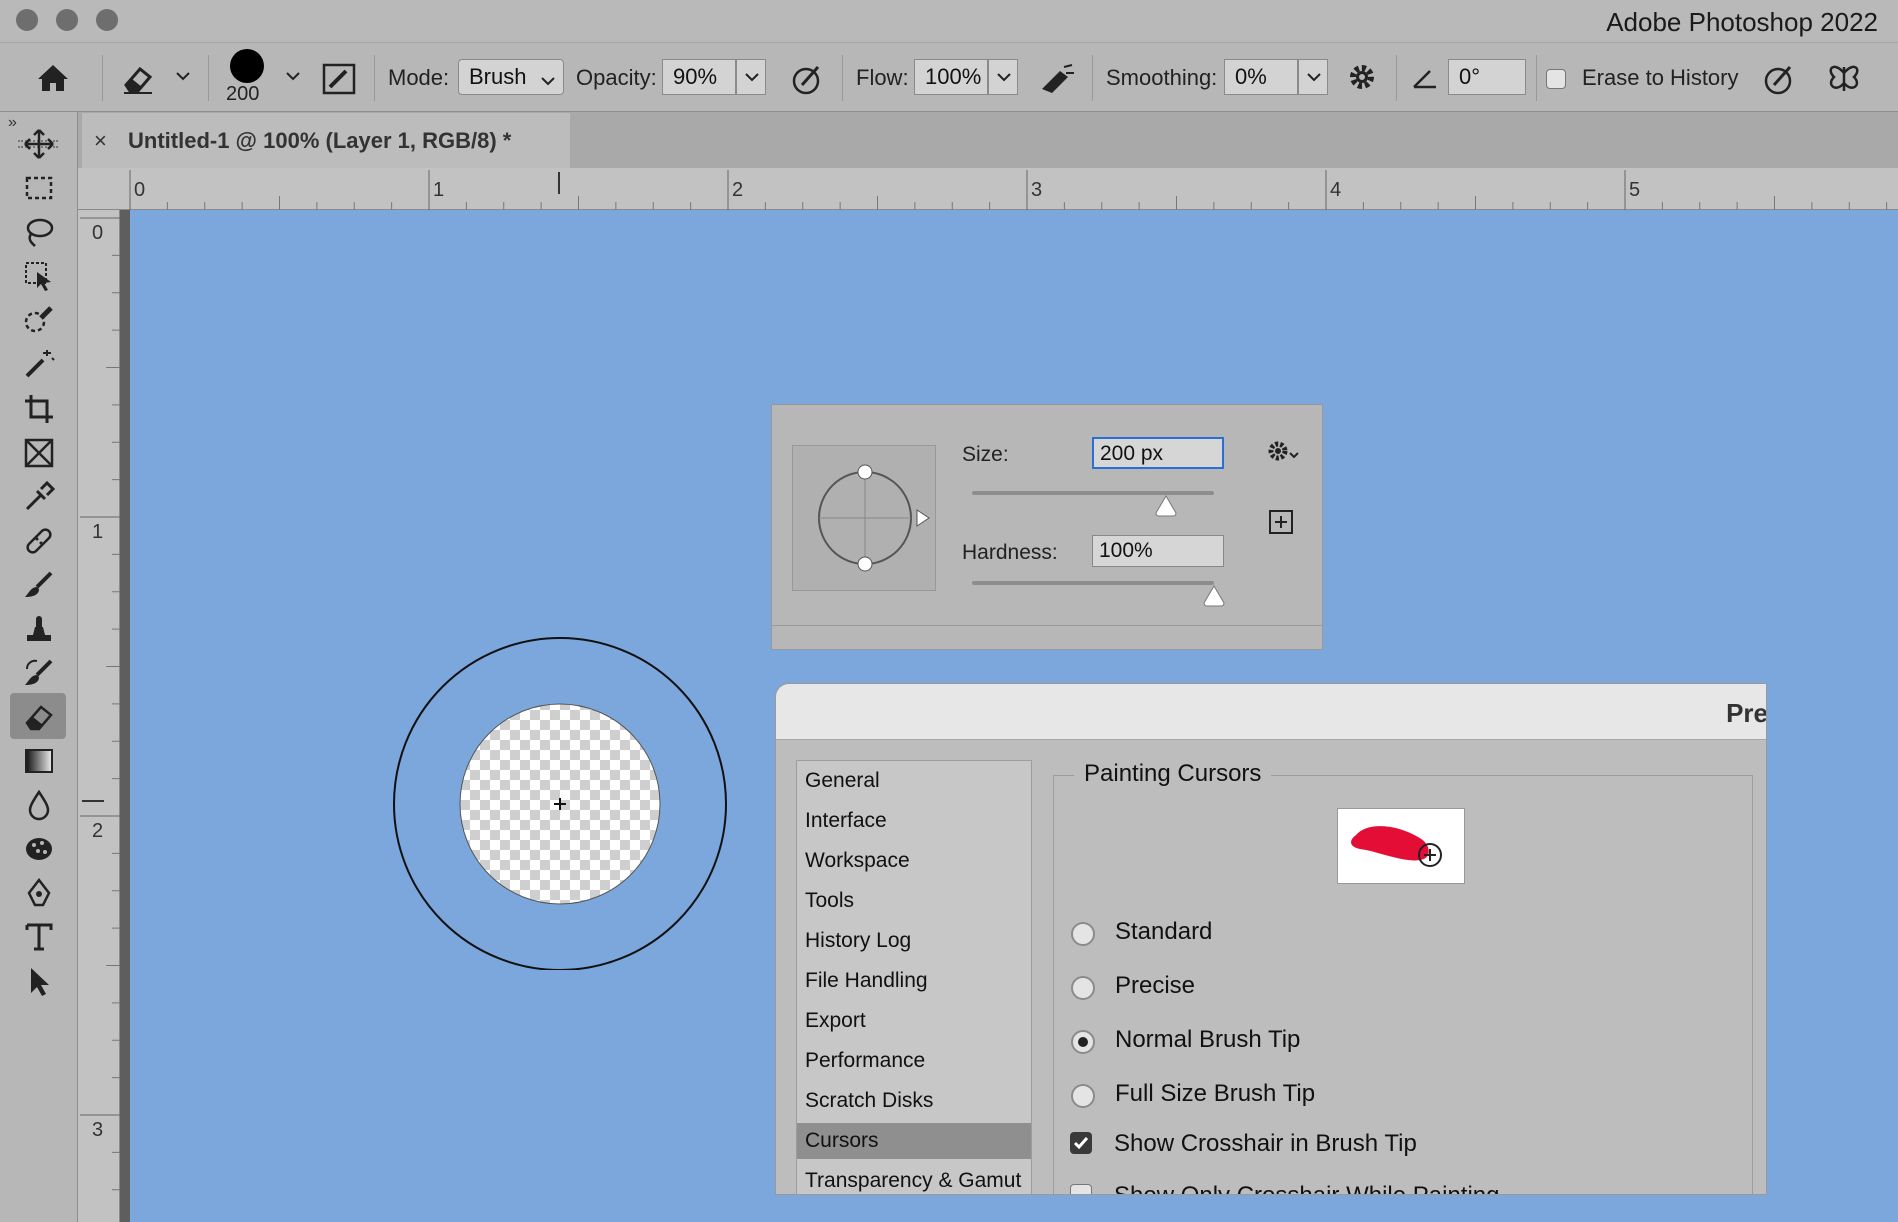  I want to click on size-slider-thumb, so click(1166, 508).